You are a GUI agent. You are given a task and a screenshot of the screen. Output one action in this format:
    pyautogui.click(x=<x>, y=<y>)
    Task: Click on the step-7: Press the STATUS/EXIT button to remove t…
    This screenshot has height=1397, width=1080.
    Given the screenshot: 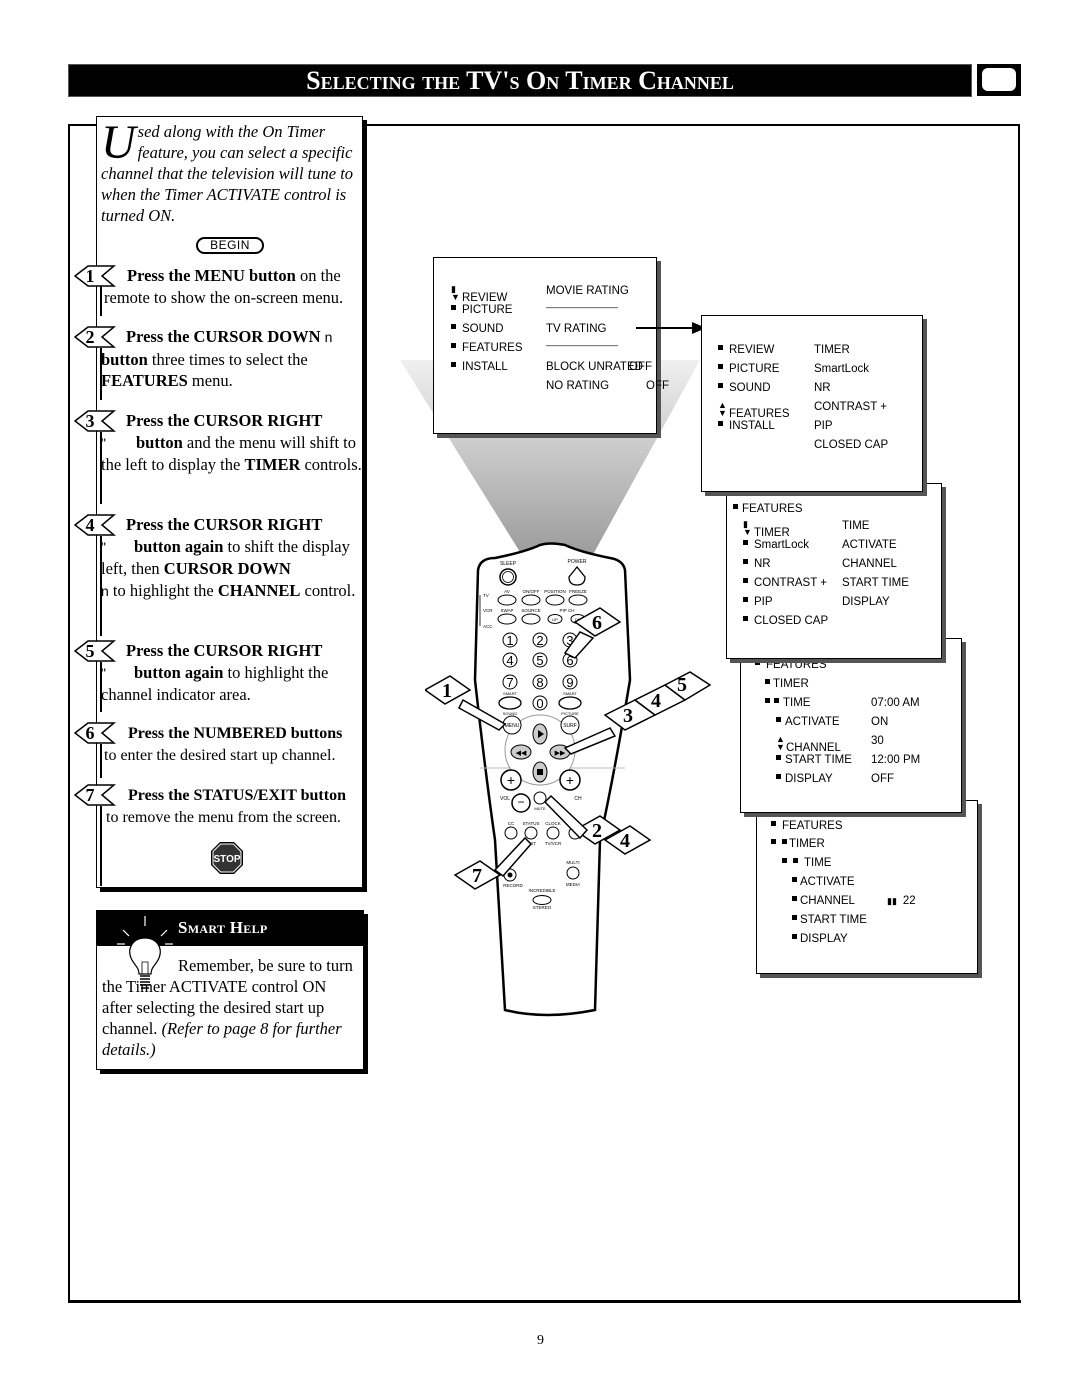 What is the action you would take?
    pyautogui.click(x=237, y=806)
    